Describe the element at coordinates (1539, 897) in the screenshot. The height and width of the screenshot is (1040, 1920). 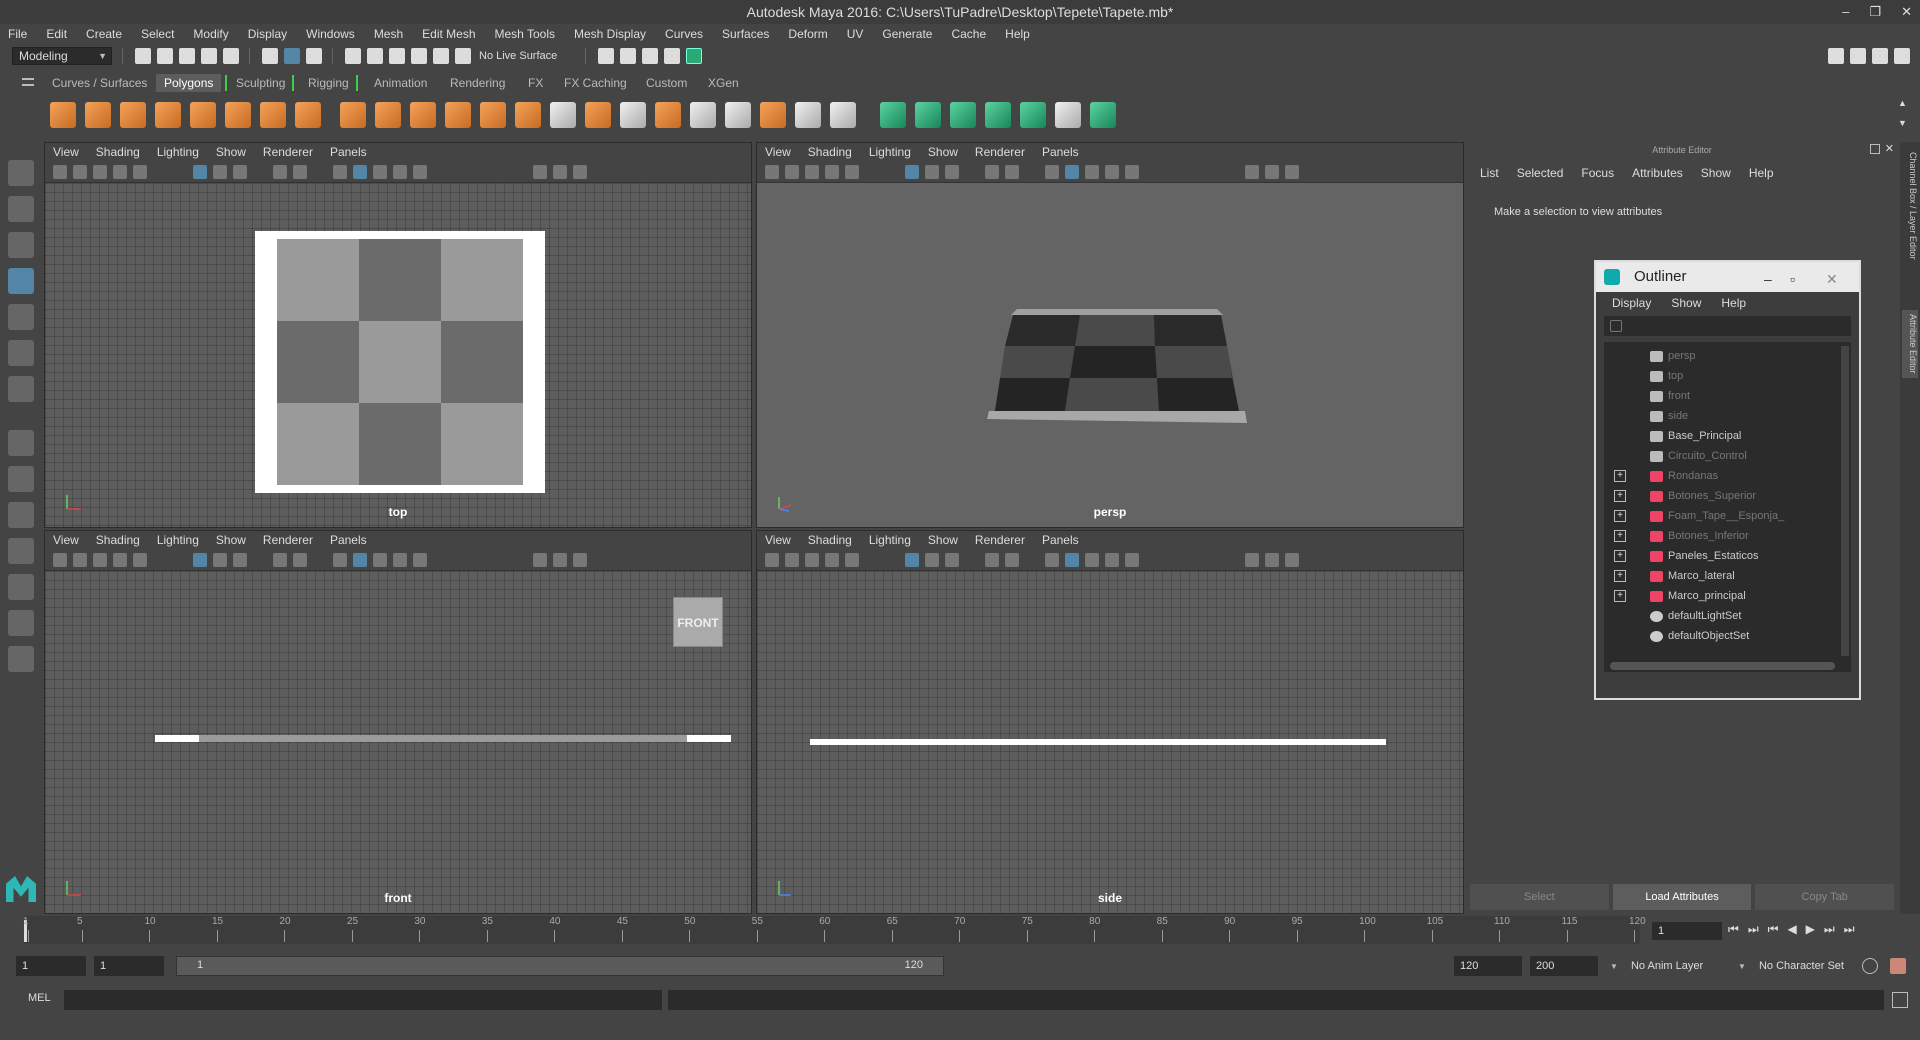
I see `select-button: Select` at that location.